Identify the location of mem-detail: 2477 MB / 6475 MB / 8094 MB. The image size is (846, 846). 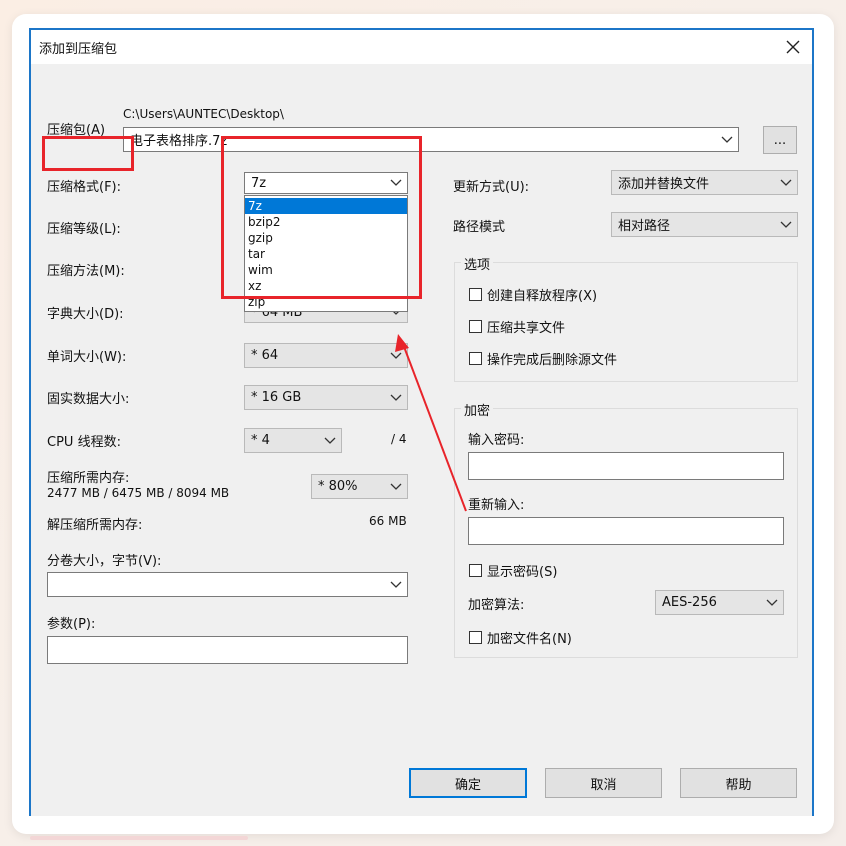
(138, 493).